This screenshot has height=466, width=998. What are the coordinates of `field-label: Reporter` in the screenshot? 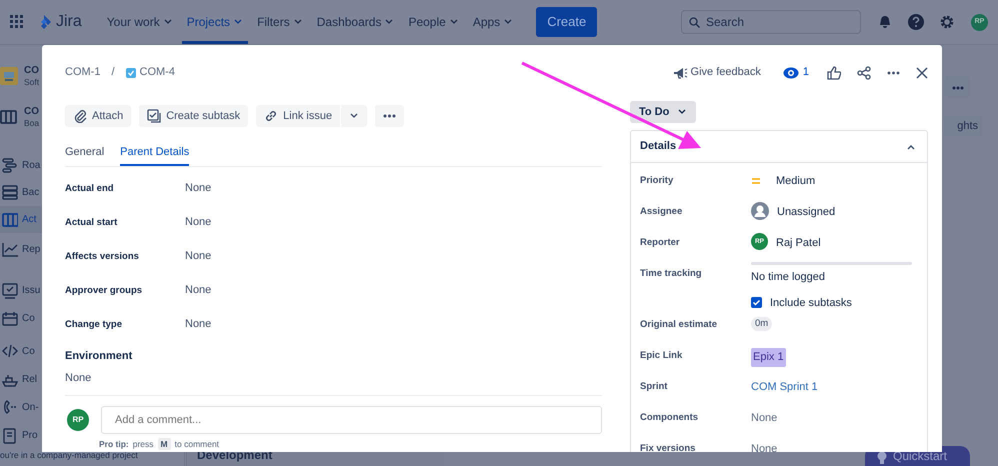 It's located at (660, 243).